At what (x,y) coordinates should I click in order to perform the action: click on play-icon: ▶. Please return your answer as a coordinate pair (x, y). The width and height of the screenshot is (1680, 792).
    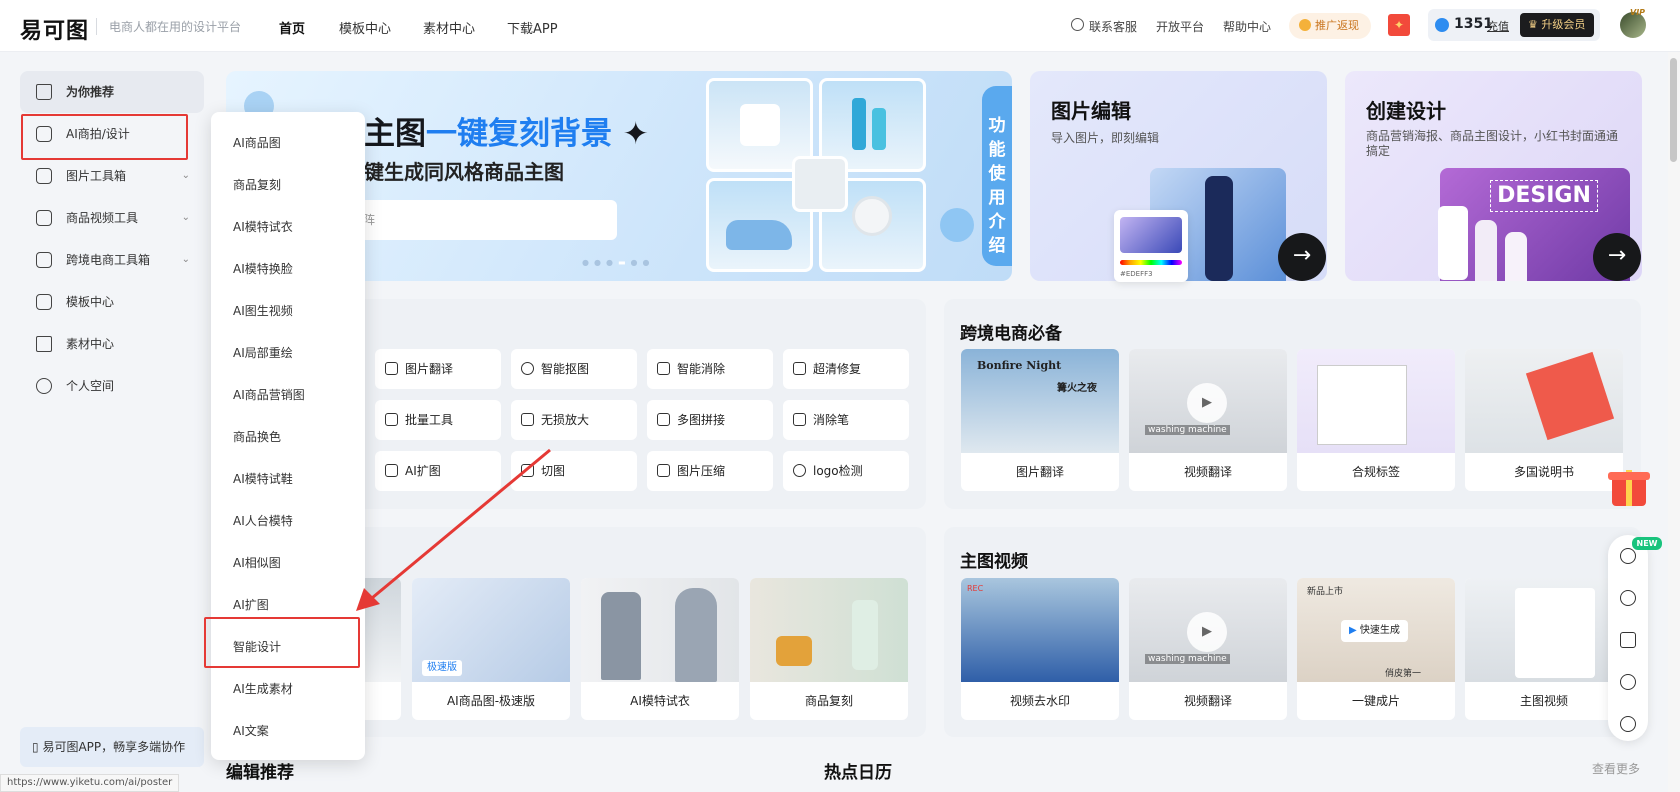
    Looking at the image, I should click on (1207, 403).